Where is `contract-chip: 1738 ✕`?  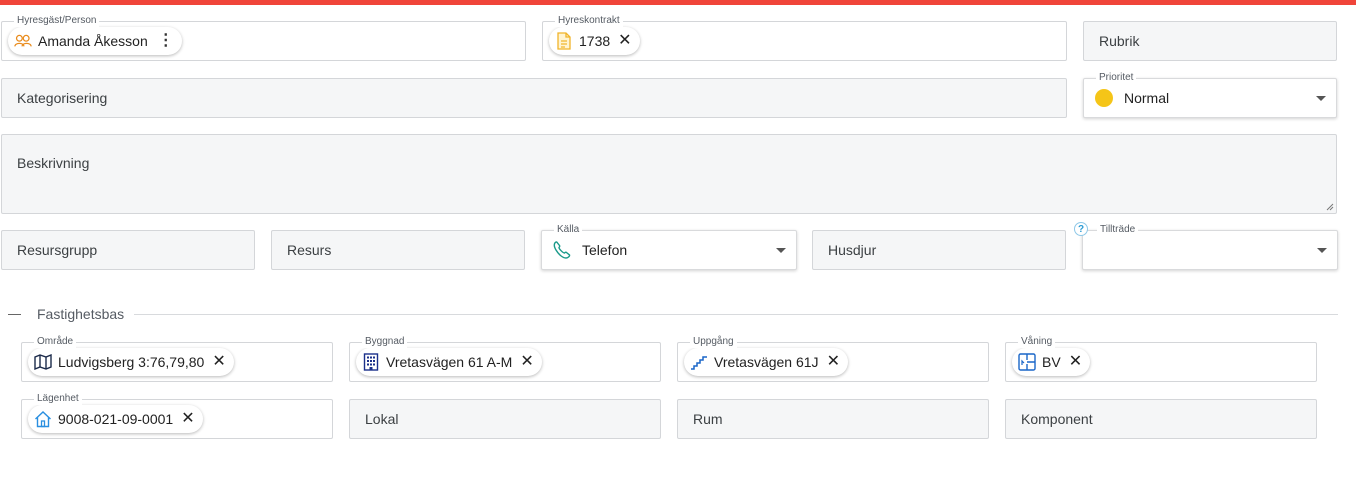 contract-chip: 1738 ✕ is located at coordinates (594, 41).